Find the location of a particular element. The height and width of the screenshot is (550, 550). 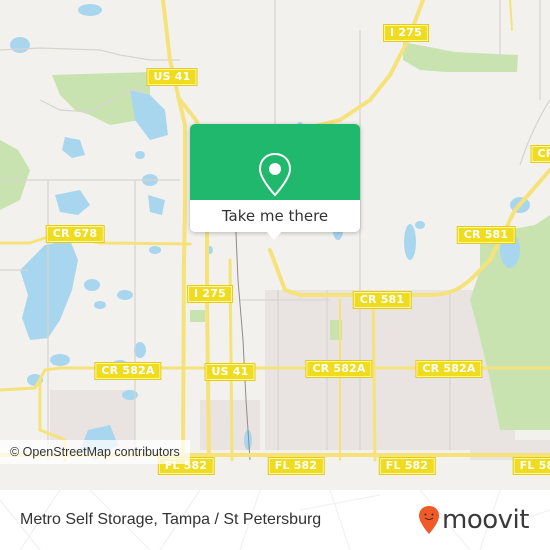

map-attribution: © OpenStreetMap contributors is located at coordinates (95, 452).